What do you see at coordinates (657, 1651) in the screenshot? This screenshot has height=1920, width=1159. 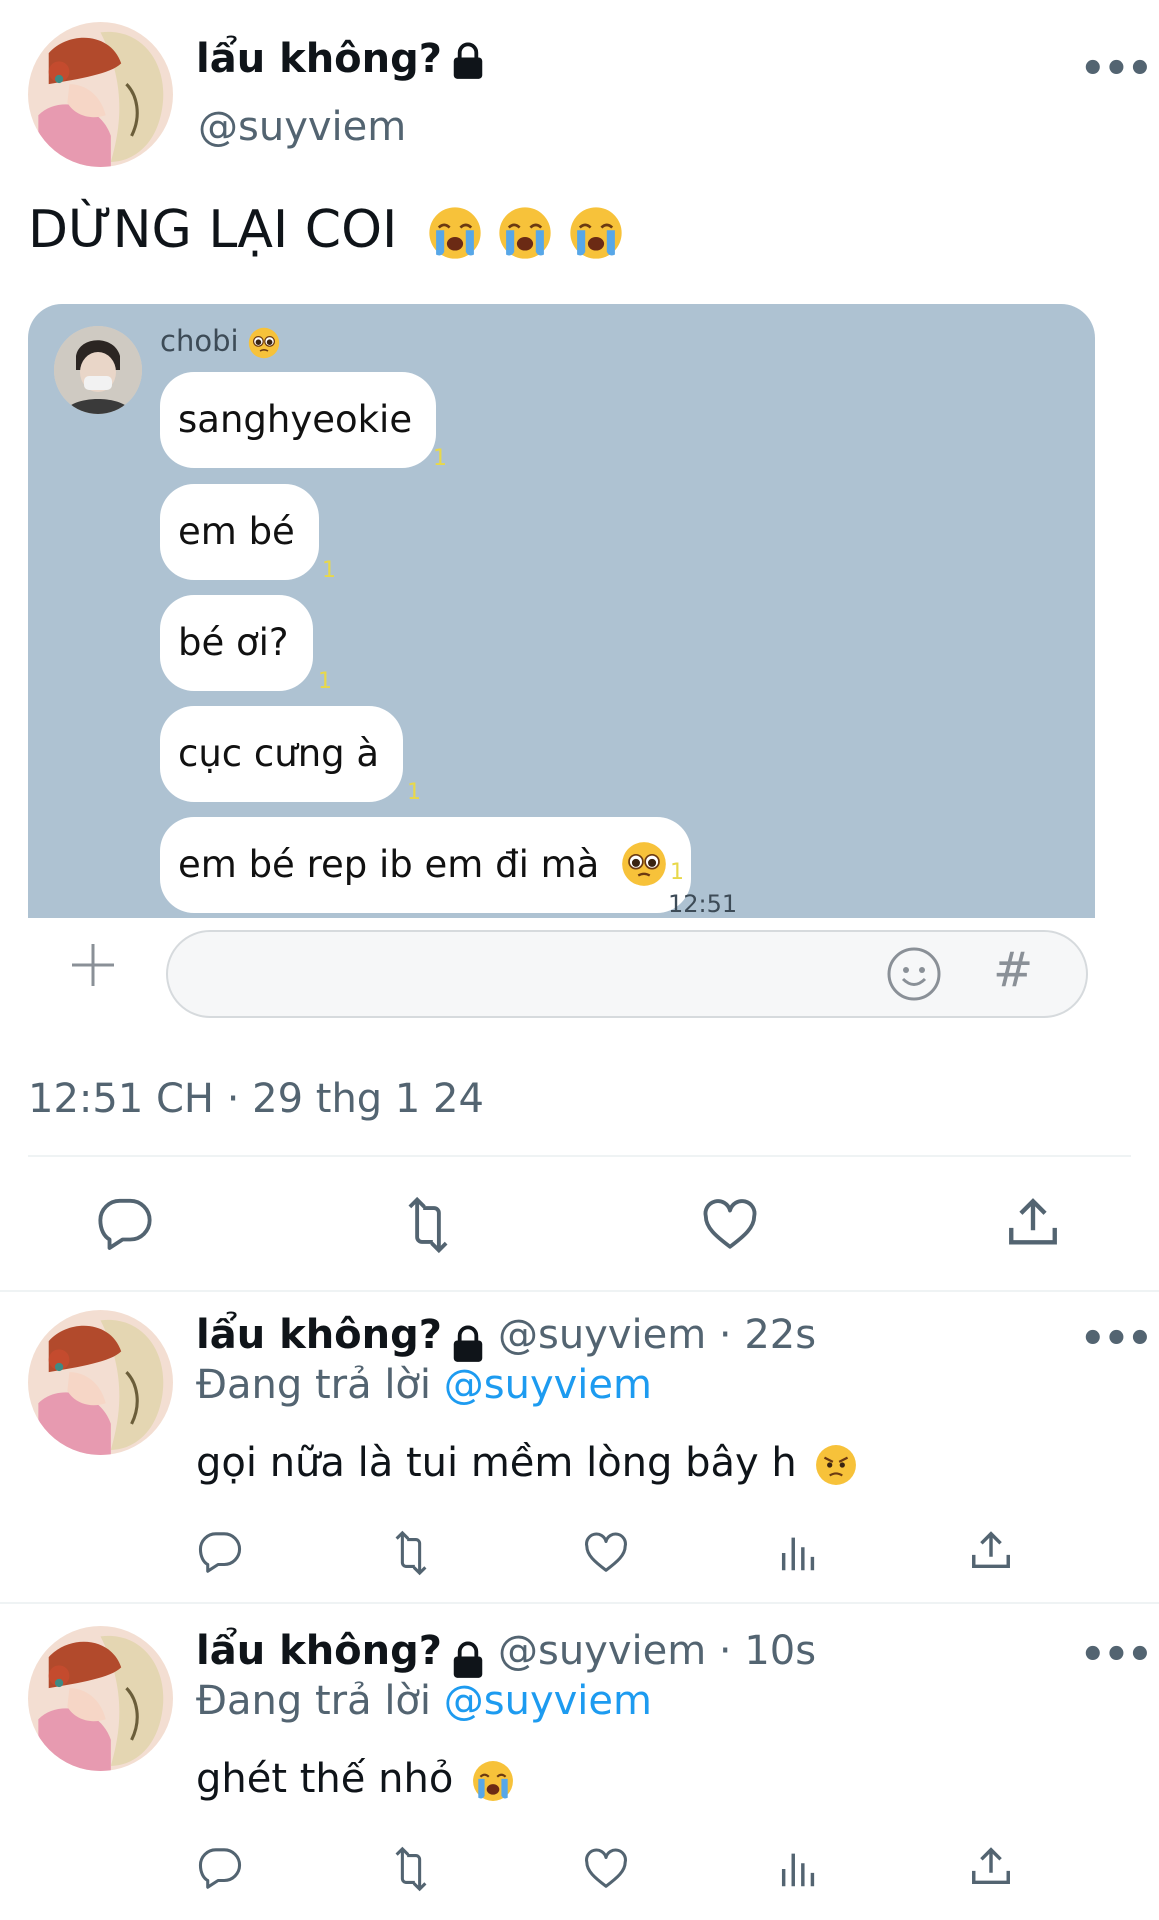 I see `reply-meta: @suyviem · 10s` at bounding box center [657, 1651].